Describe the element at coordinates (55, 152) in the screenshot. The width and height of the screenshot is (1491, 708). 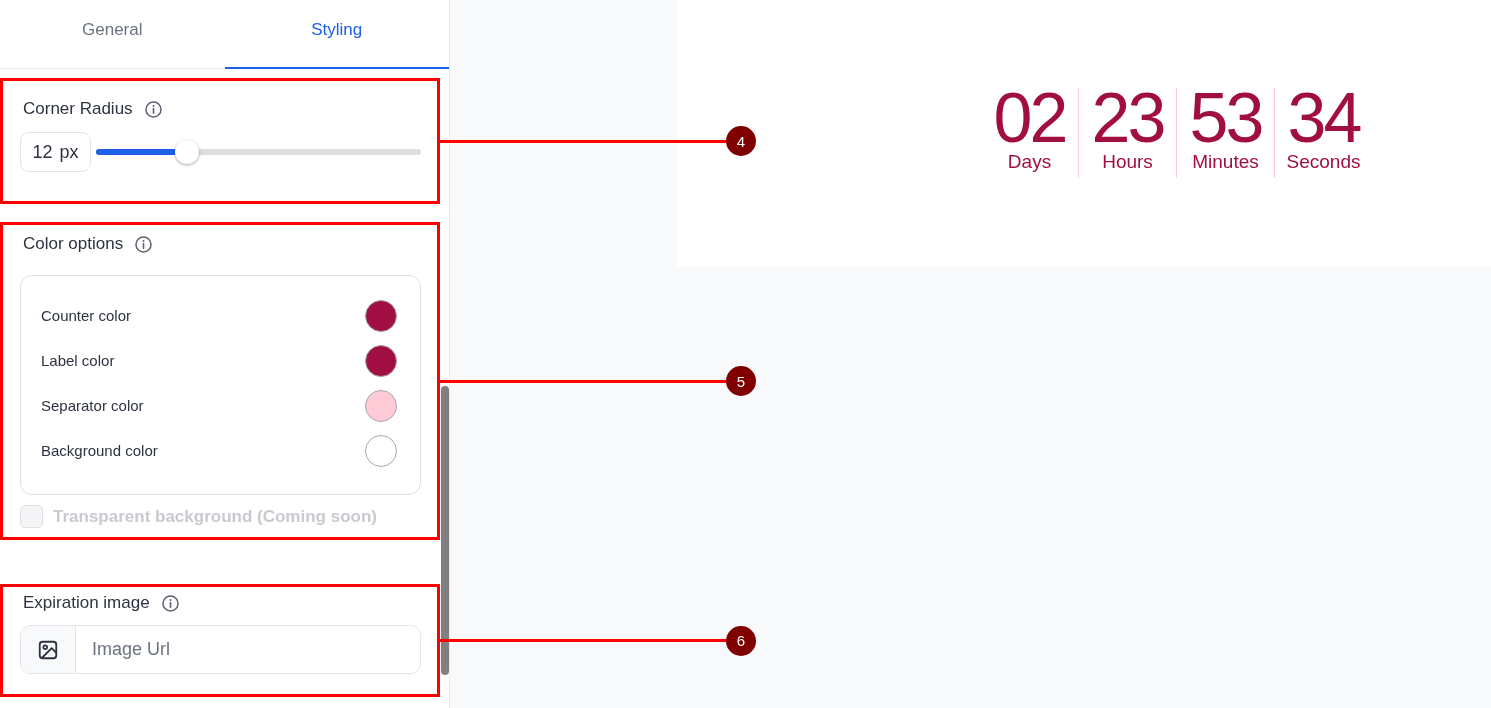
I see `radius-input: 12 px` at that location.